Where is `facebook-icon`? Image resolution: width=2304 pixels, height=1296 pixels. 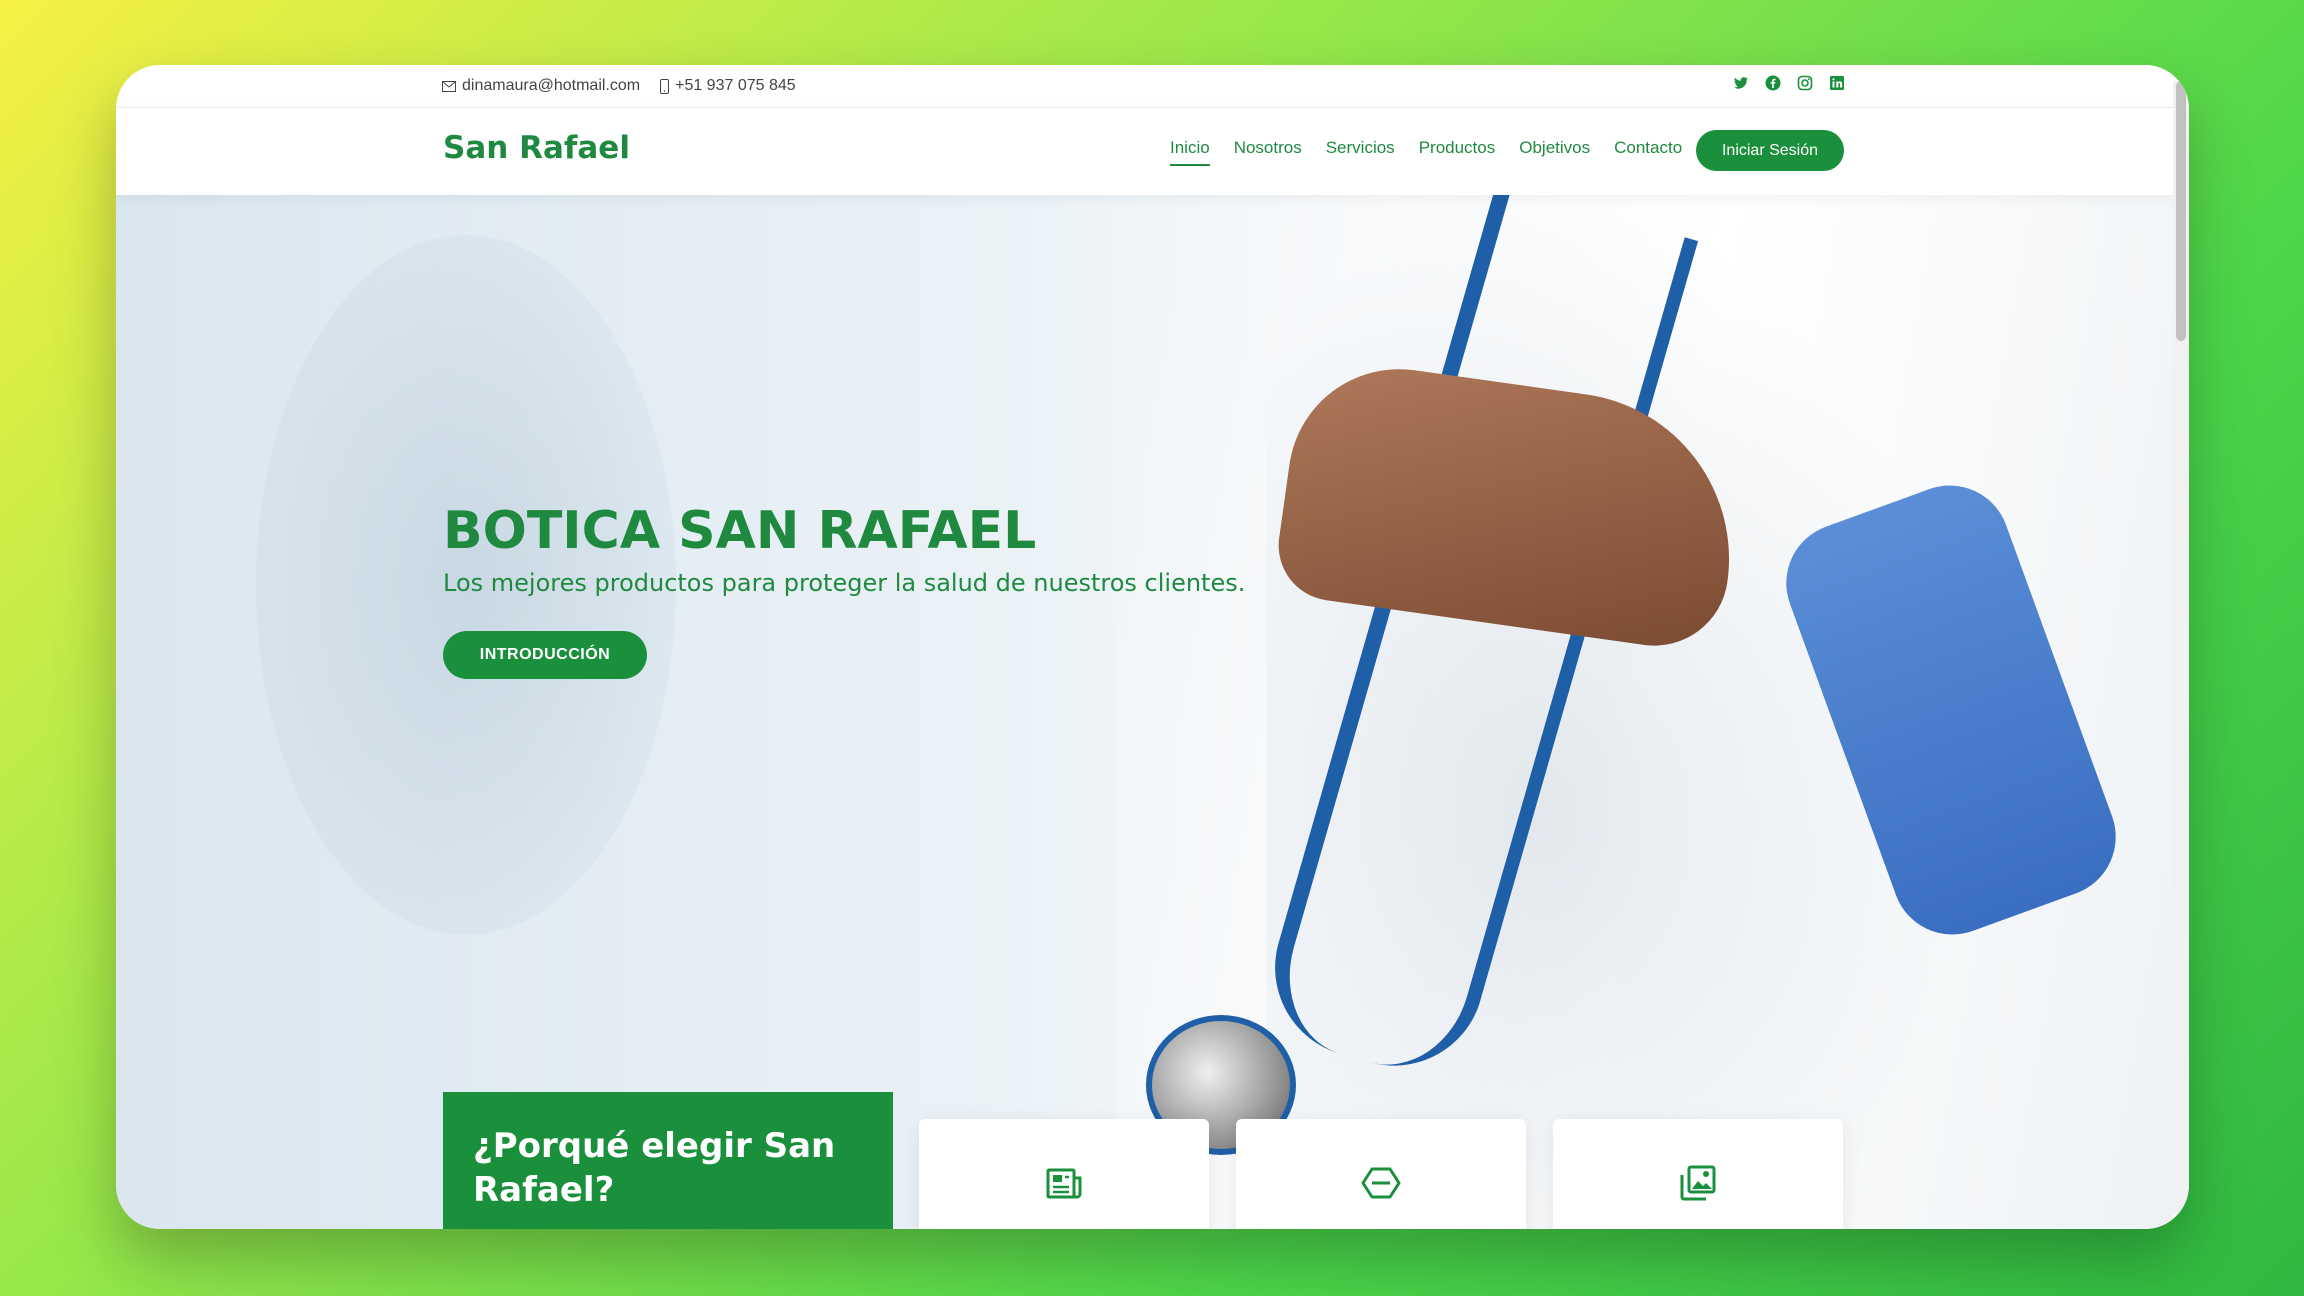
facebook-icon is located at coordinates (1773, 83).